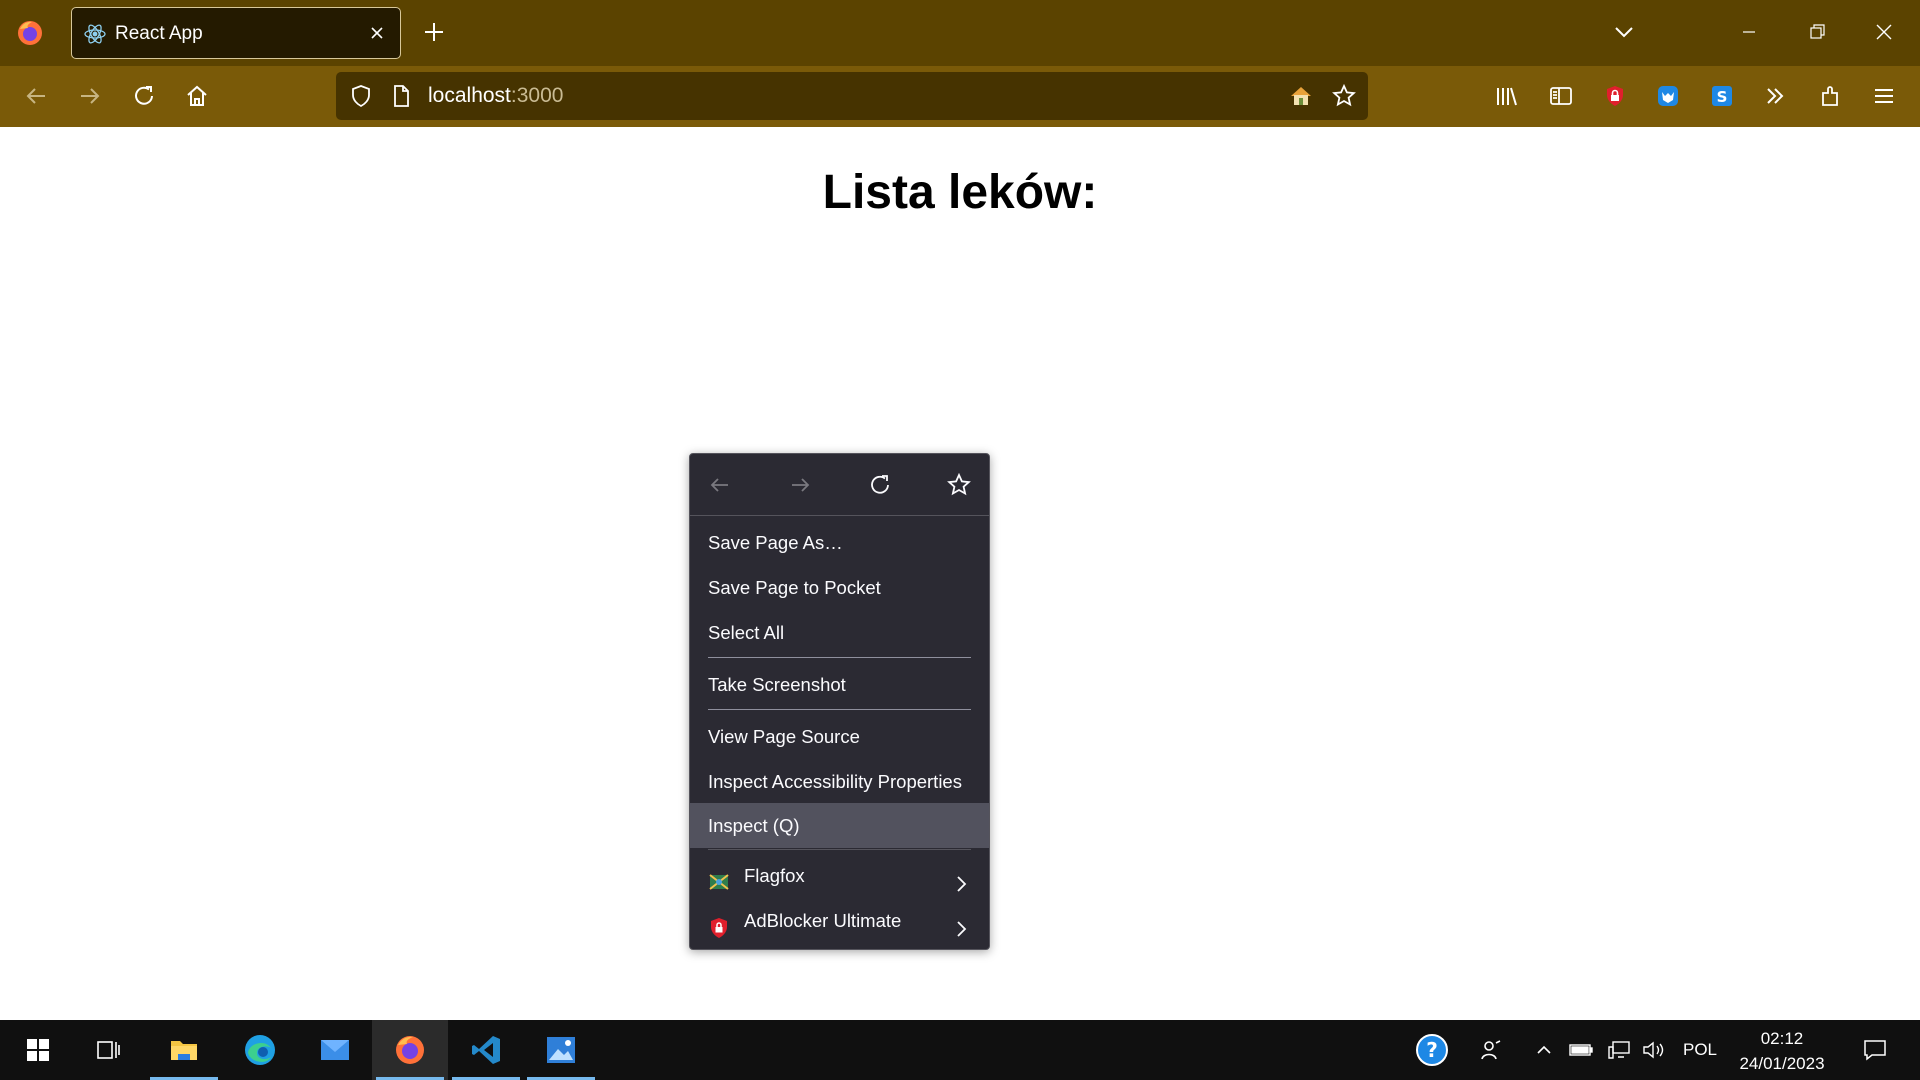 This screenshot has height=1080, width=1920. I want to click on url-text: localhost:3000, so click(495, 96).